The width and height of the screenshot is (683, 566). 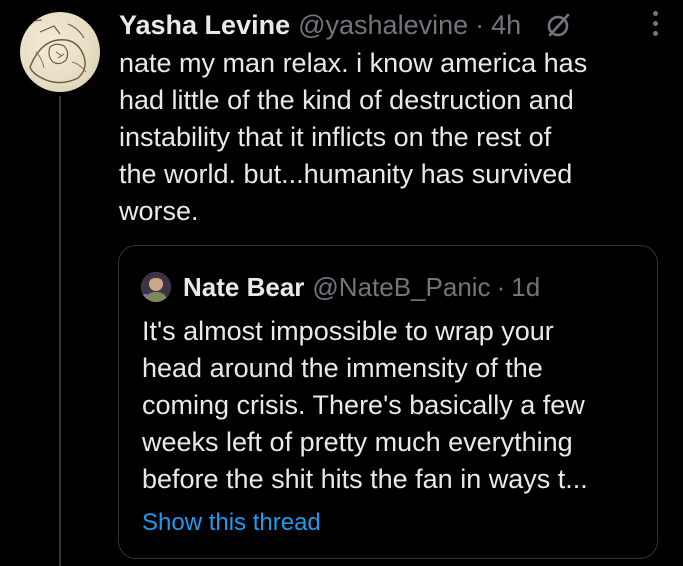 What do you see at coordinates (655, 23) in the screenshot?
I see `more-vertical-icon` at bounding box center [655, 23].